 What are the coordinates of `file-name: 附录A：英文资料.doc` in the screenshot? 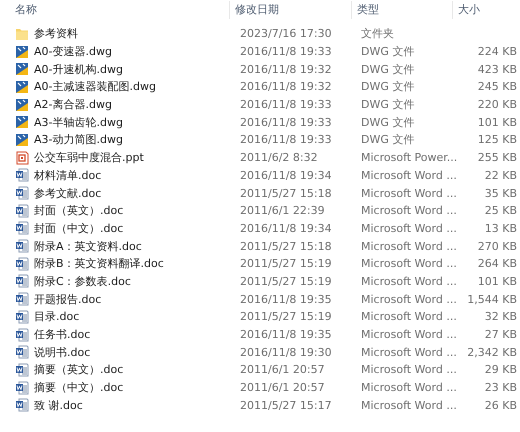 It's located at (88, 246).